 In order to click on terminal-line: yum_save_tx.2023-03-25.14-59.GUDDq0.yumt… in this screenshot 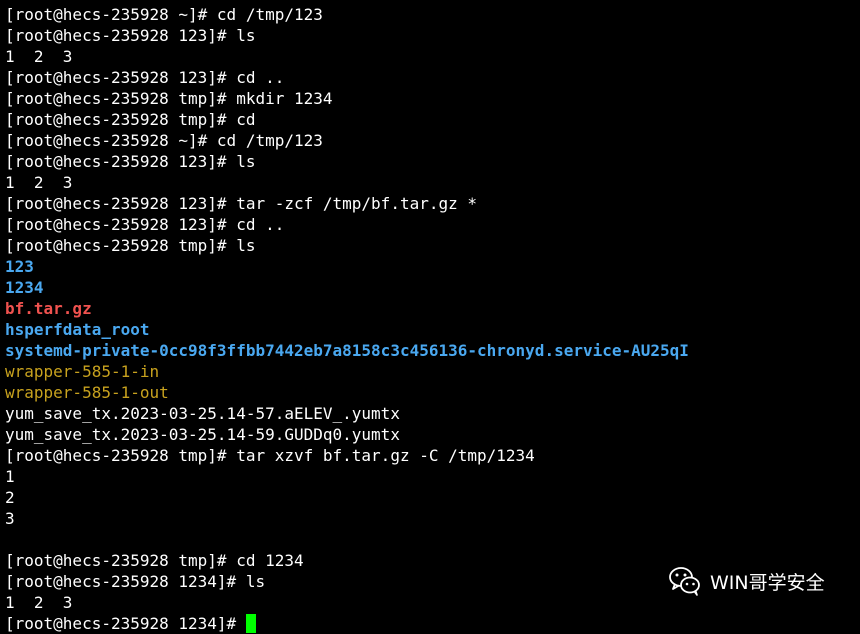, I will do `click(202, 434)`.